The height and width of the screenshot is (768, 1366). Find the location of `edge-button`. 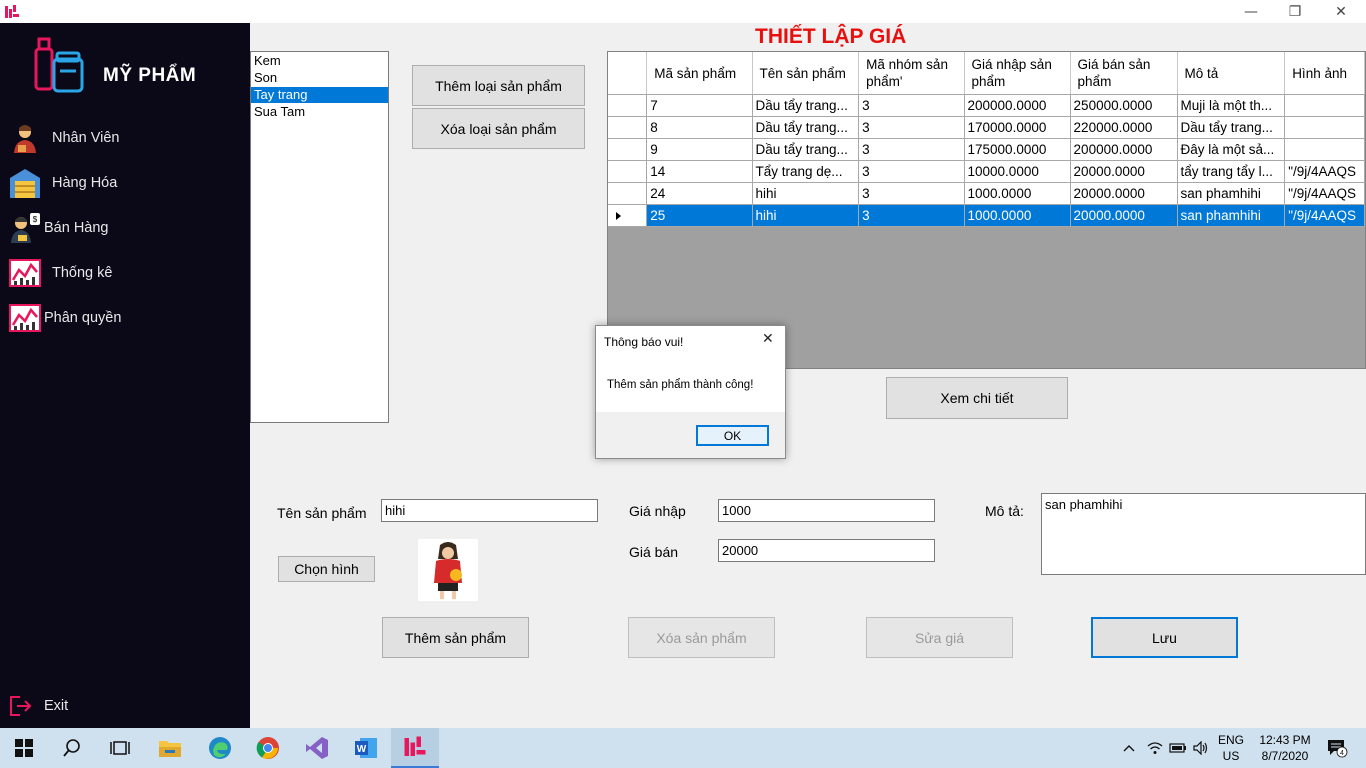

edge-button is located at coordinates (220, 748).